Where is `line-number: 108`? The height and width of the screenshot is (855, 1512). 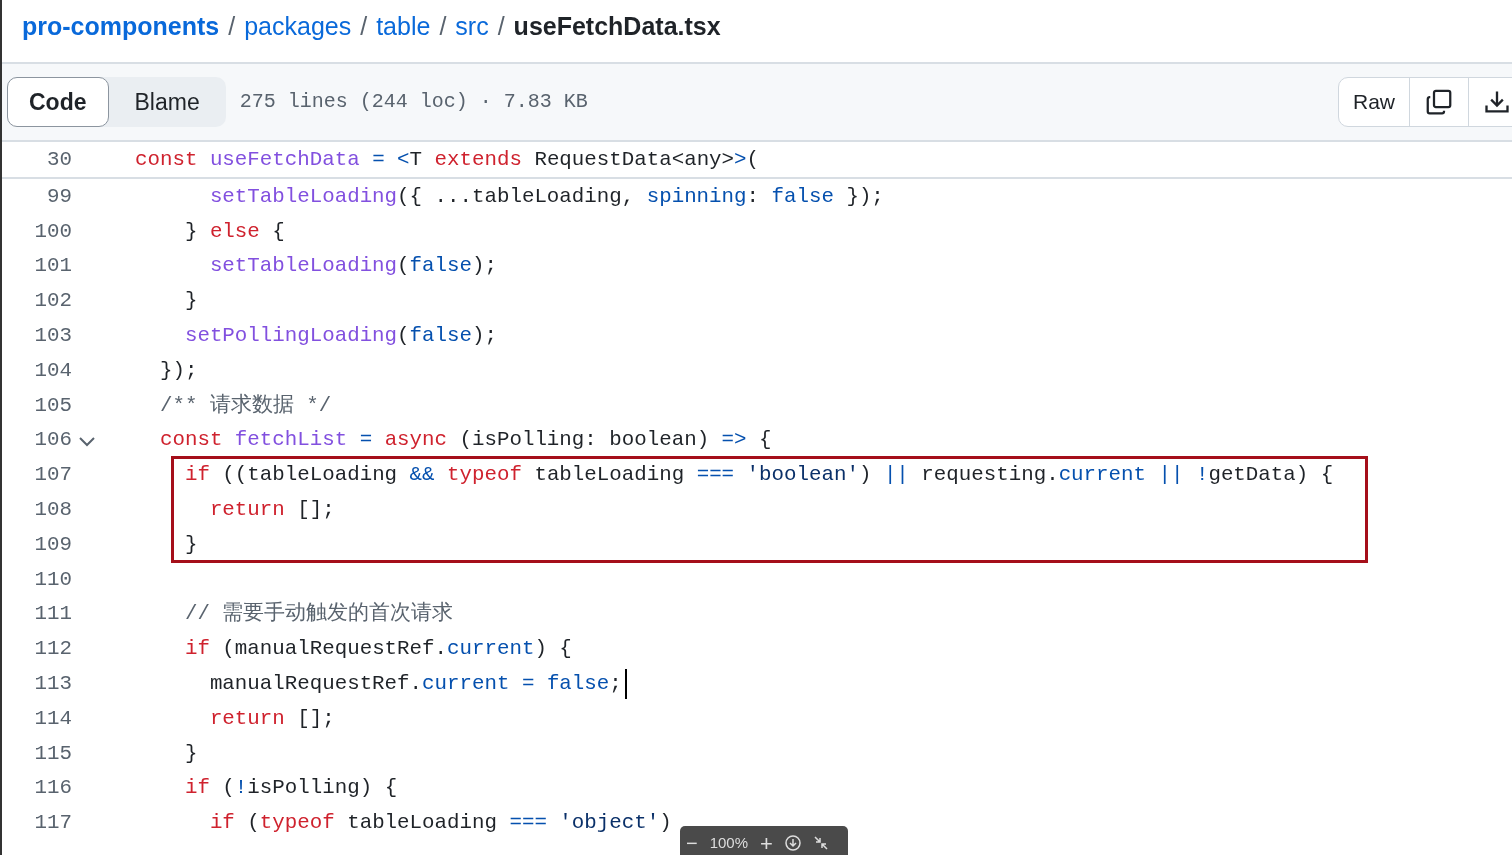 line-number: 108 is located at coordinates (52, 509).